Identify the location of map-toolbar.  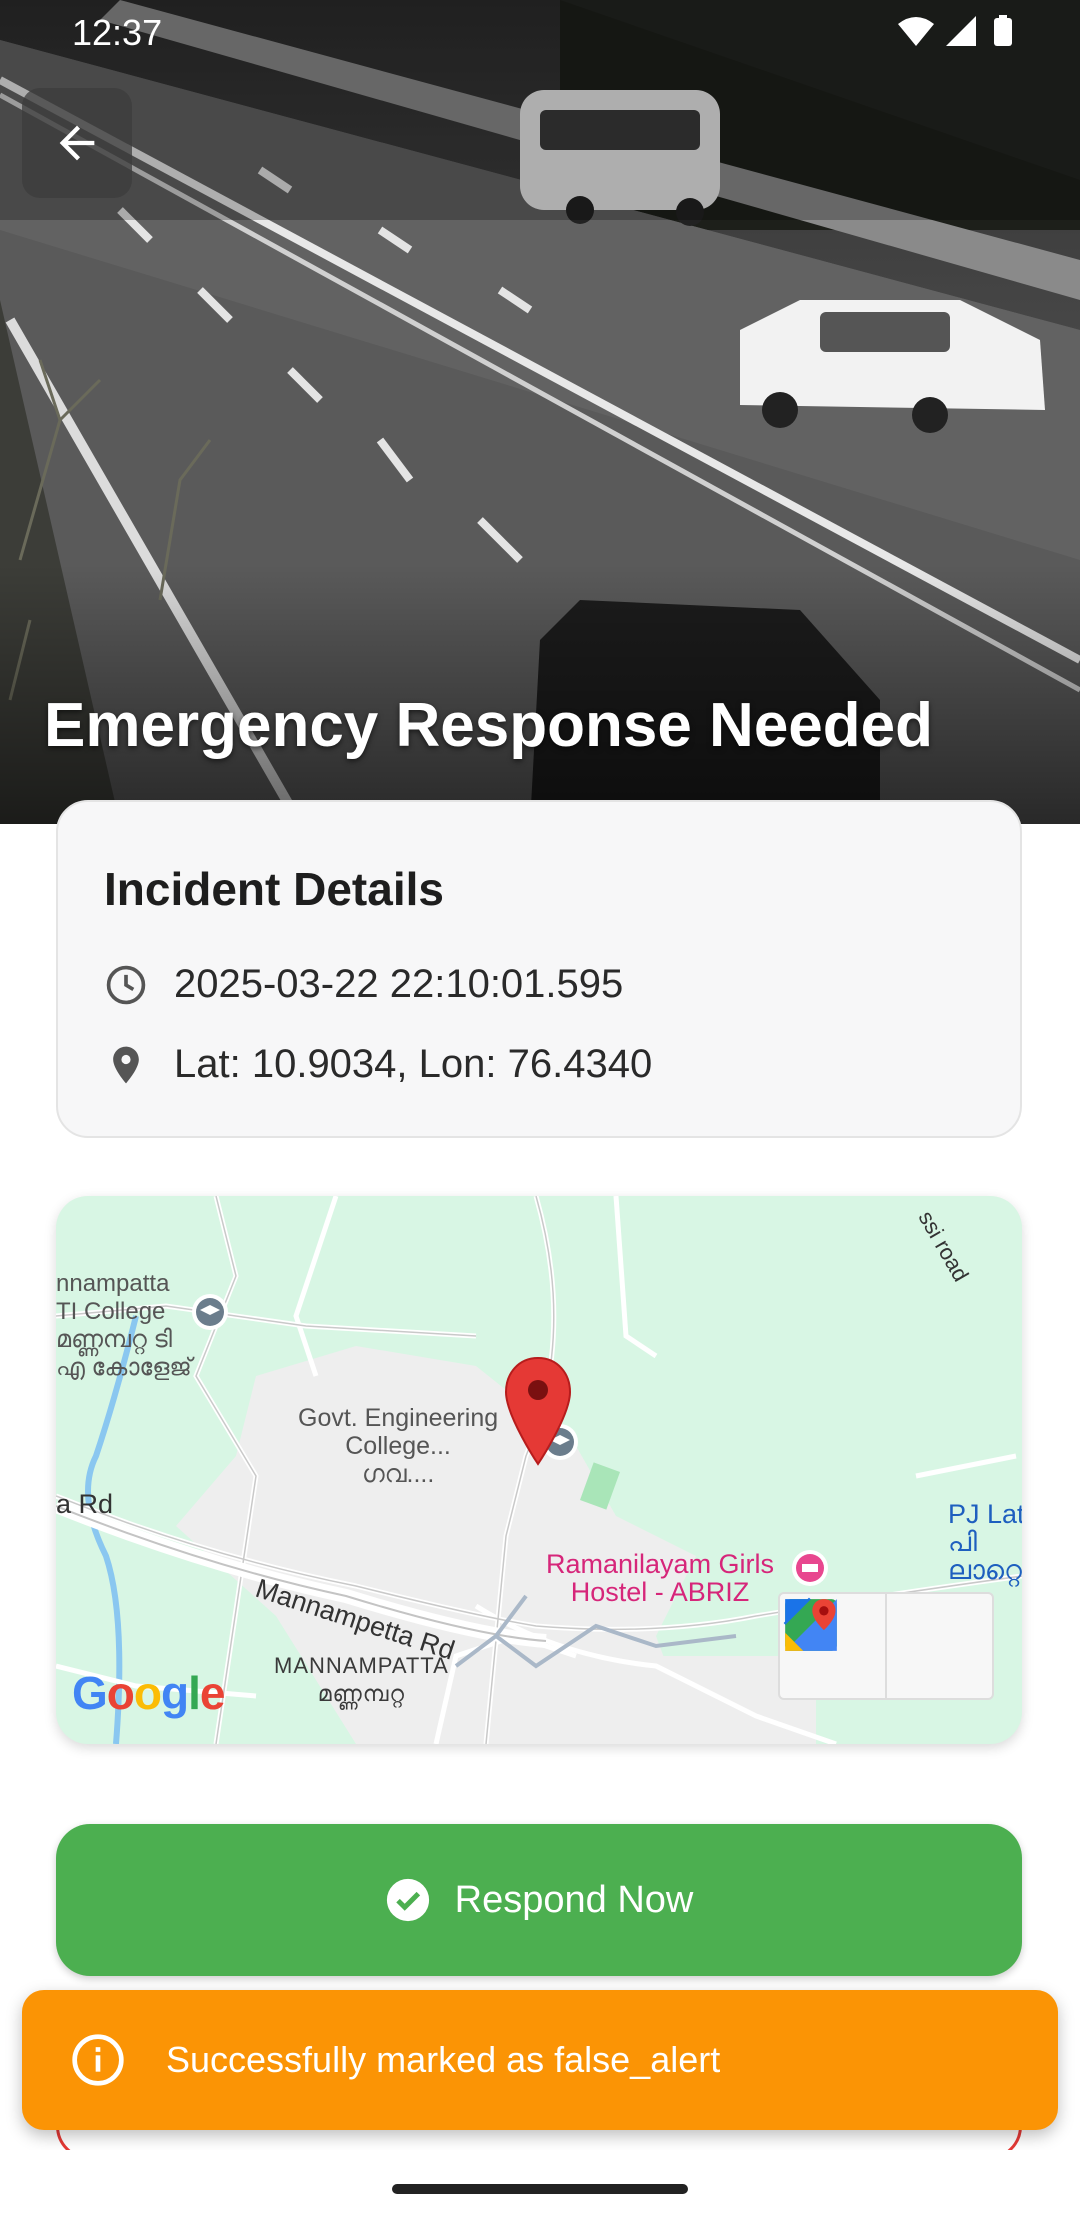
(886, 1646).